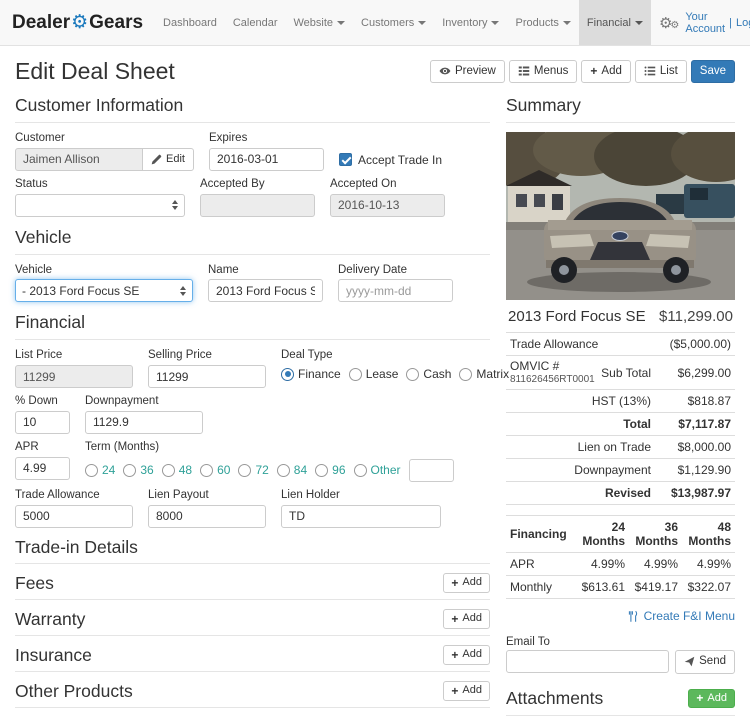 This screenshot has width=750, height=716. What do you see at coordinates (253, 470) in the screenshot?
I see `term-72-radio: 72` at bounding box center [253, 470].